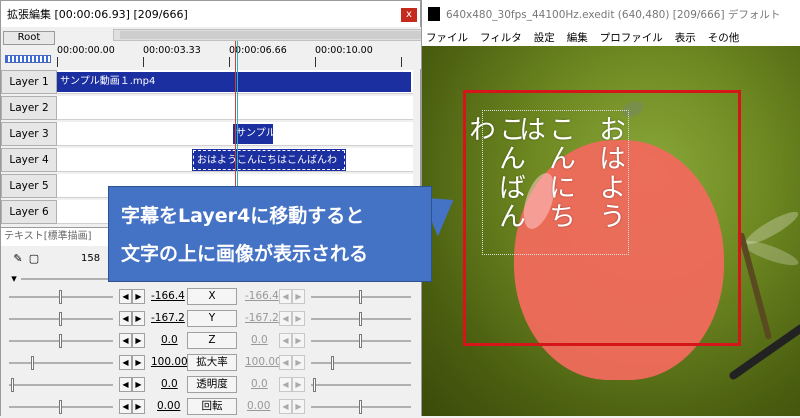  I want to click on edit-icon: ✎, so click(18, 259).